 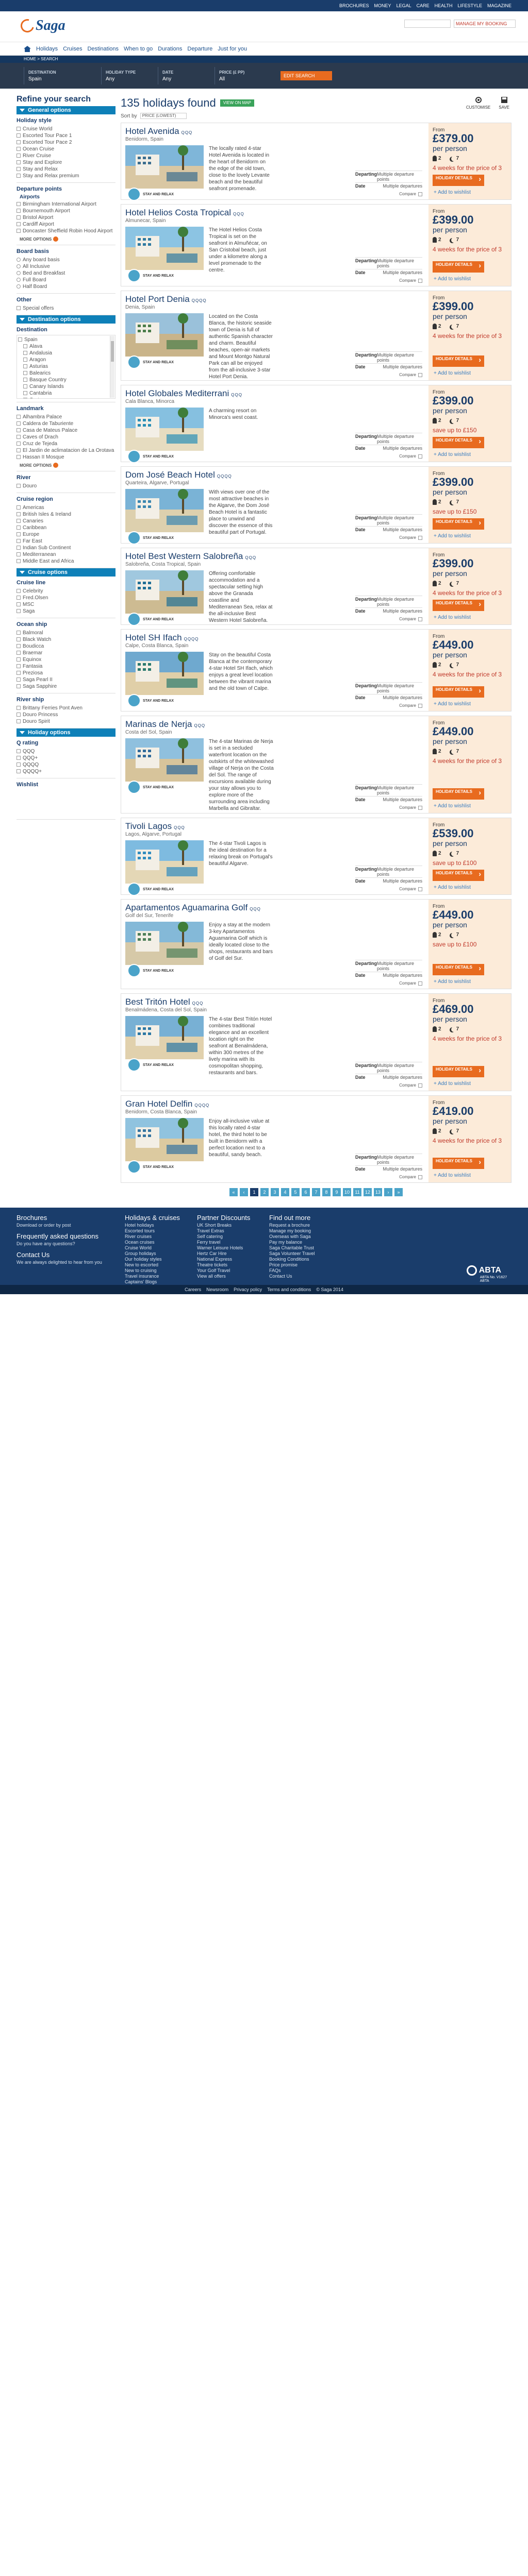 I want to click on hotel-name-link: Tivoli Lagos, so click(x=148, y=826).